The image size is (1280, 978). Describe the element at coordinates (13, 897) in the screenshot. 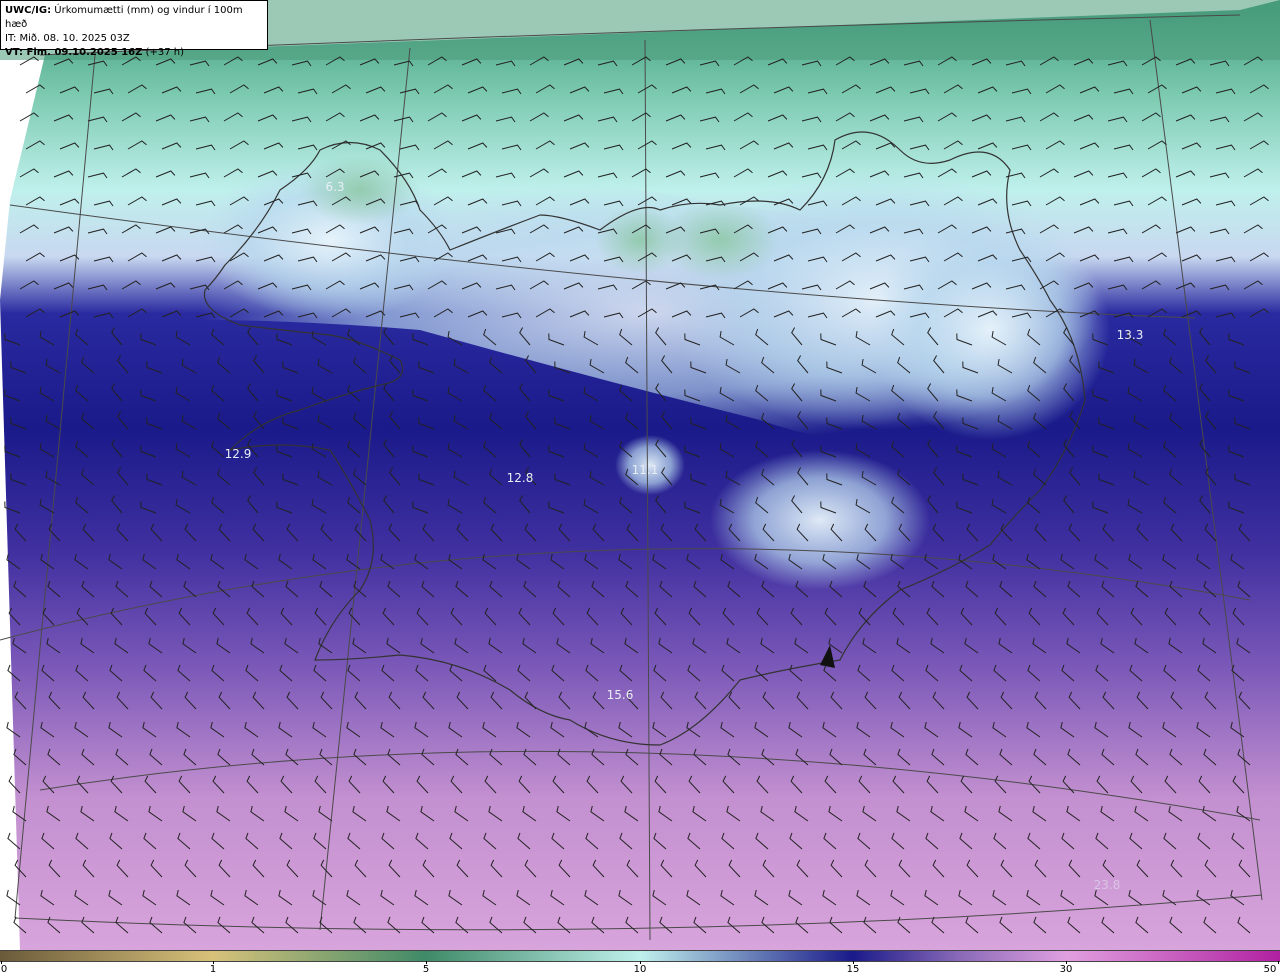

I see `wind-barb` at that location.